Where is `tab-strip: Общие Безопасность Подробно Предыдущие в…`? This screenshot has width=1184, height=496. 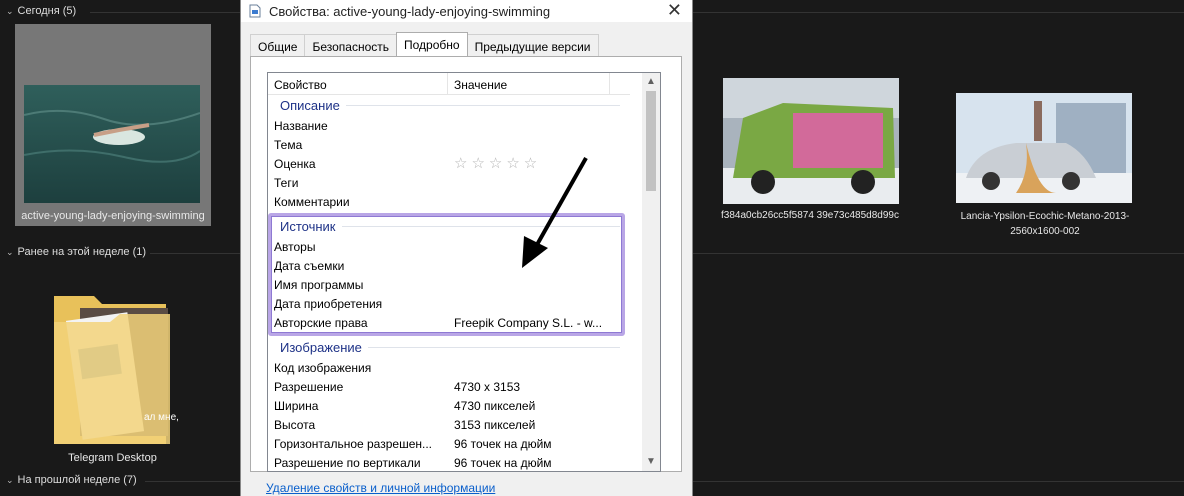 tab-strip: Общие Безопасность Подробно Предыдущие в… is located at coordinates (424, 44).